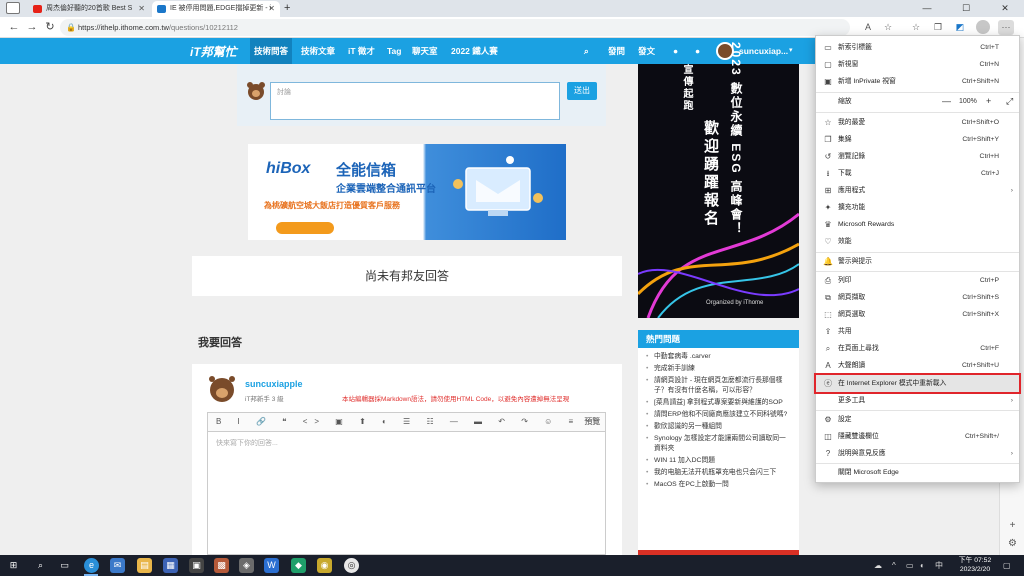 This screenshot has width=1024, height=576. I want to click on menu-item-more-tools: 更多工具 ›, so click(917, 400).